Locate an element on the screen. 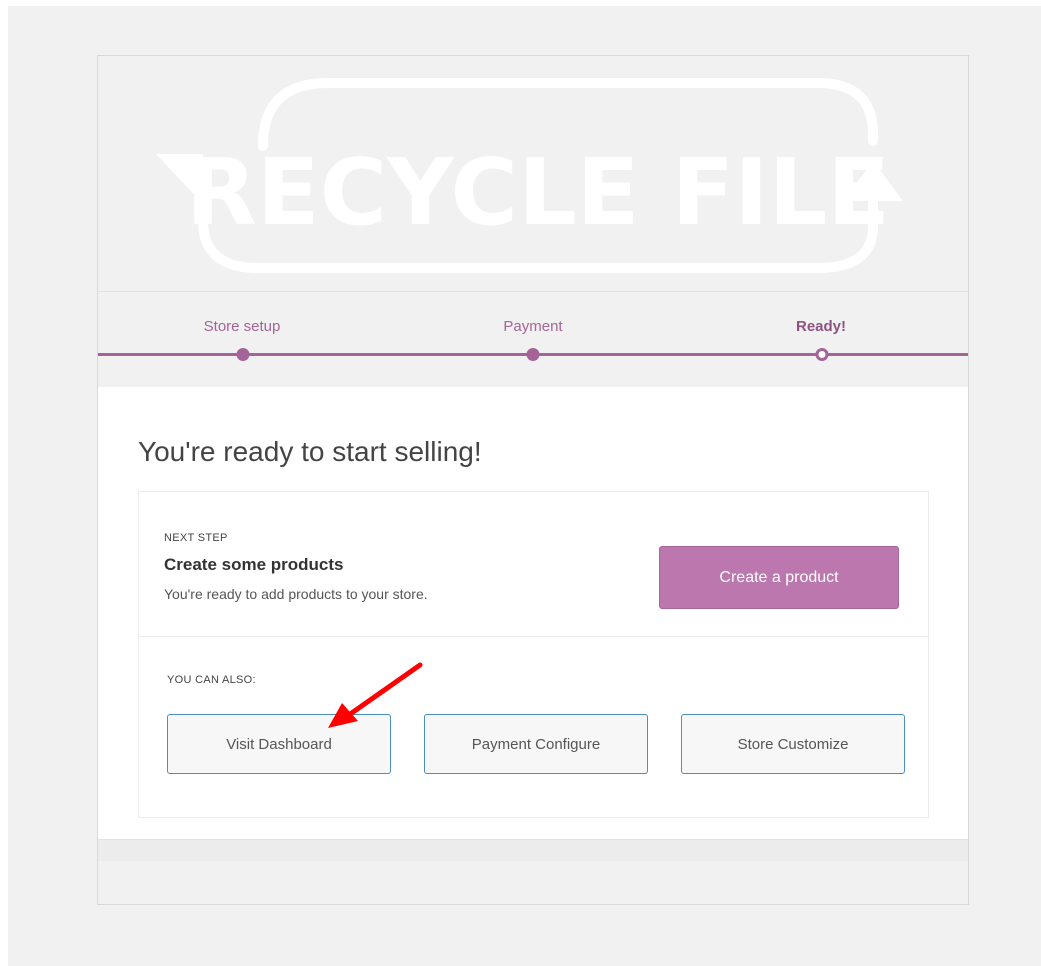  next-step-kicker: NEXT STEP is located at coordinates (196, 538).